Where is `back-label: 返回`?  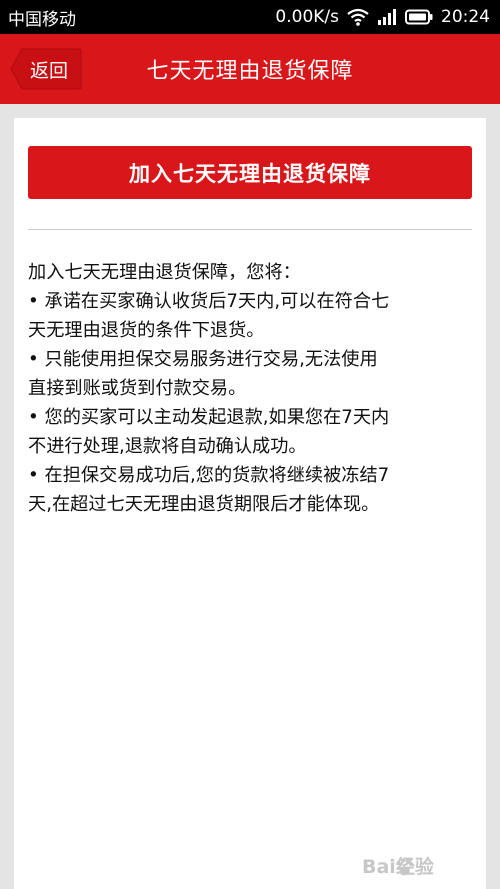
back-label: 返回 is located at coordinates (49, 70).